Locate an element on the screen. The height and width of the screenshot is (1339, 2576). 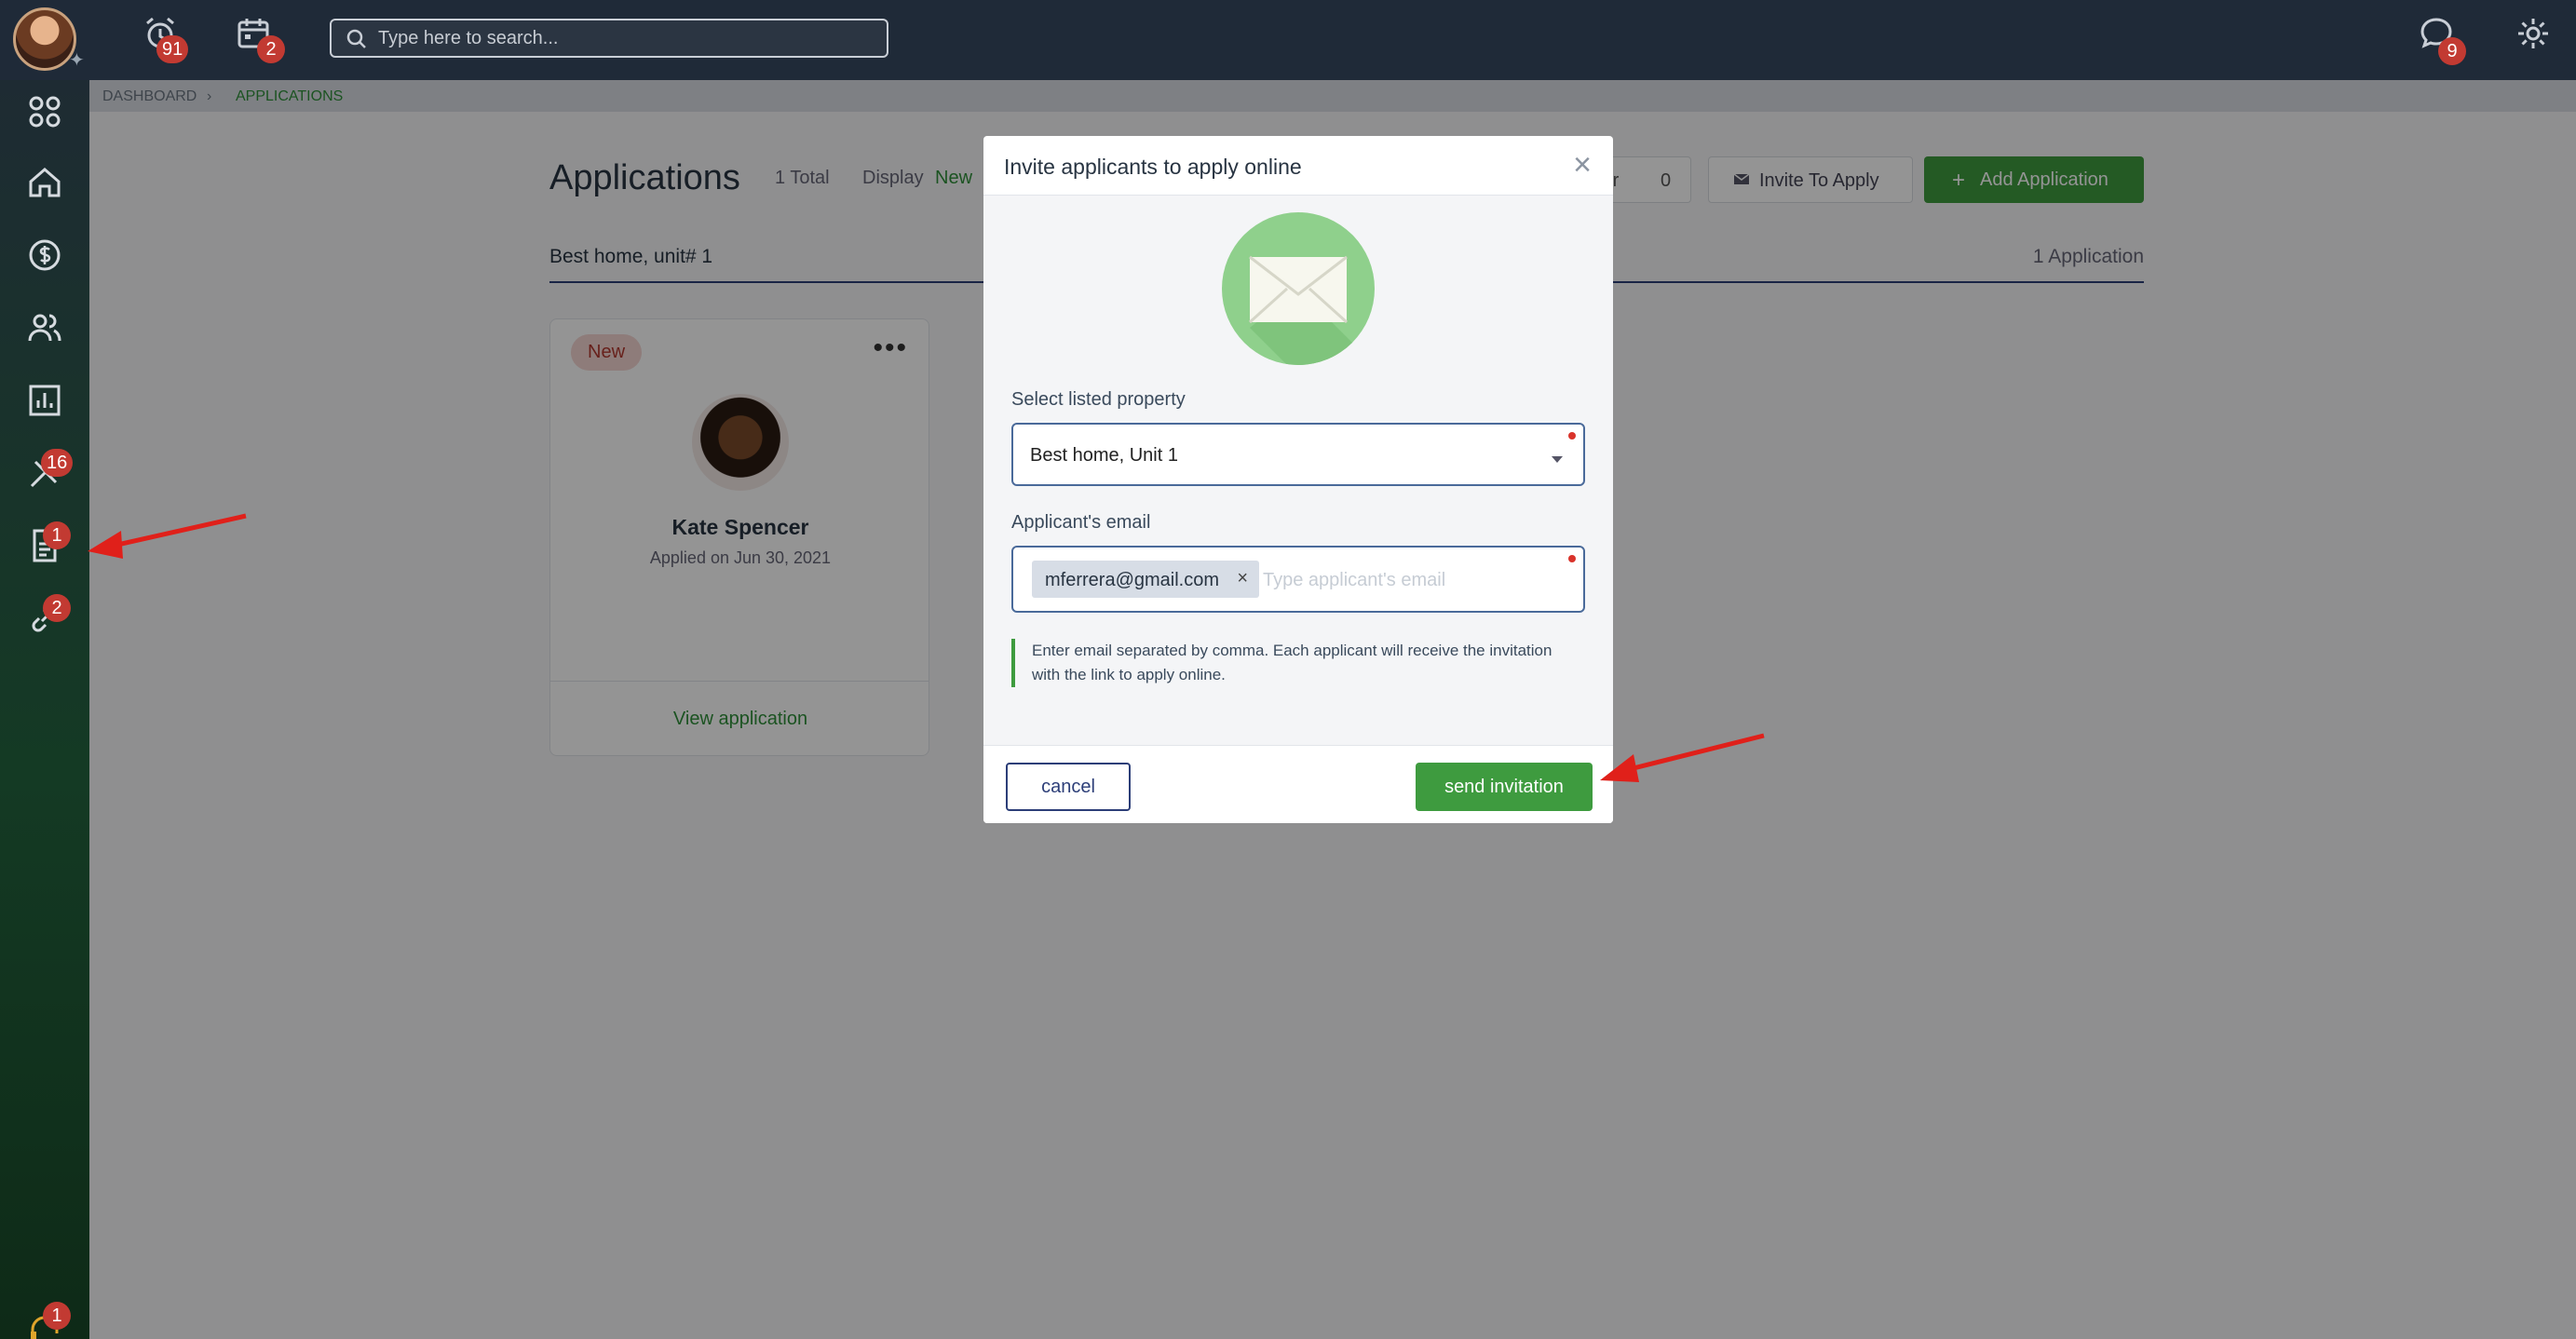
links-badge: 2 is located at coordinates (57, 608).